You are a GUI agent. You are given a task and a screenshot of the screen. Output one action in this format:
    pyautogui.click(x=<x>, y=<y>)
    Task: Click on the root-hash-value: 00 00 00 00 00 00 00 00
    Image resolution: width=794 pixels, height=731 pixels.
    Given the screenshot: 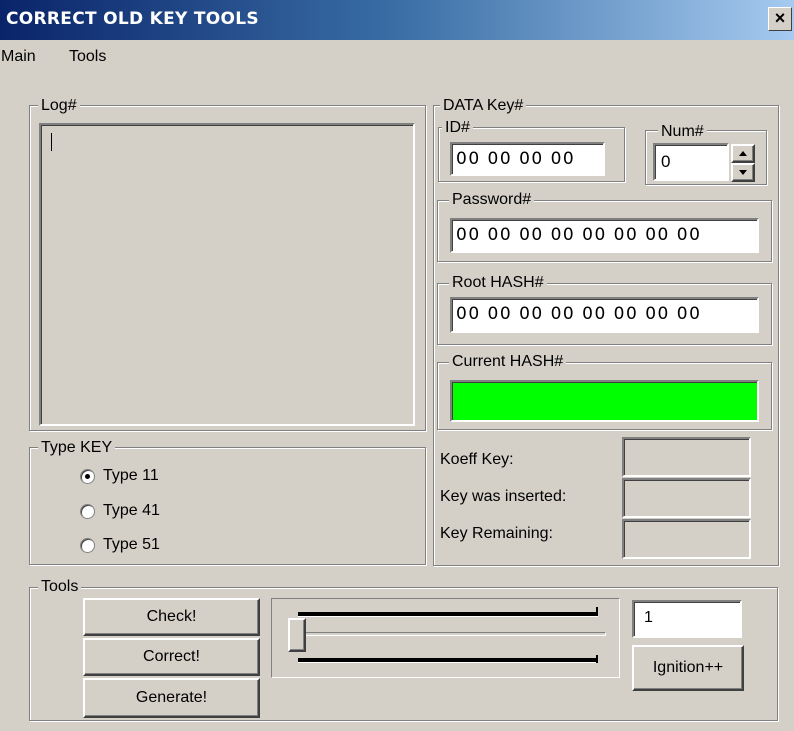 What is the action you would take?
    pyautogui.click(x=579, y=314)
    